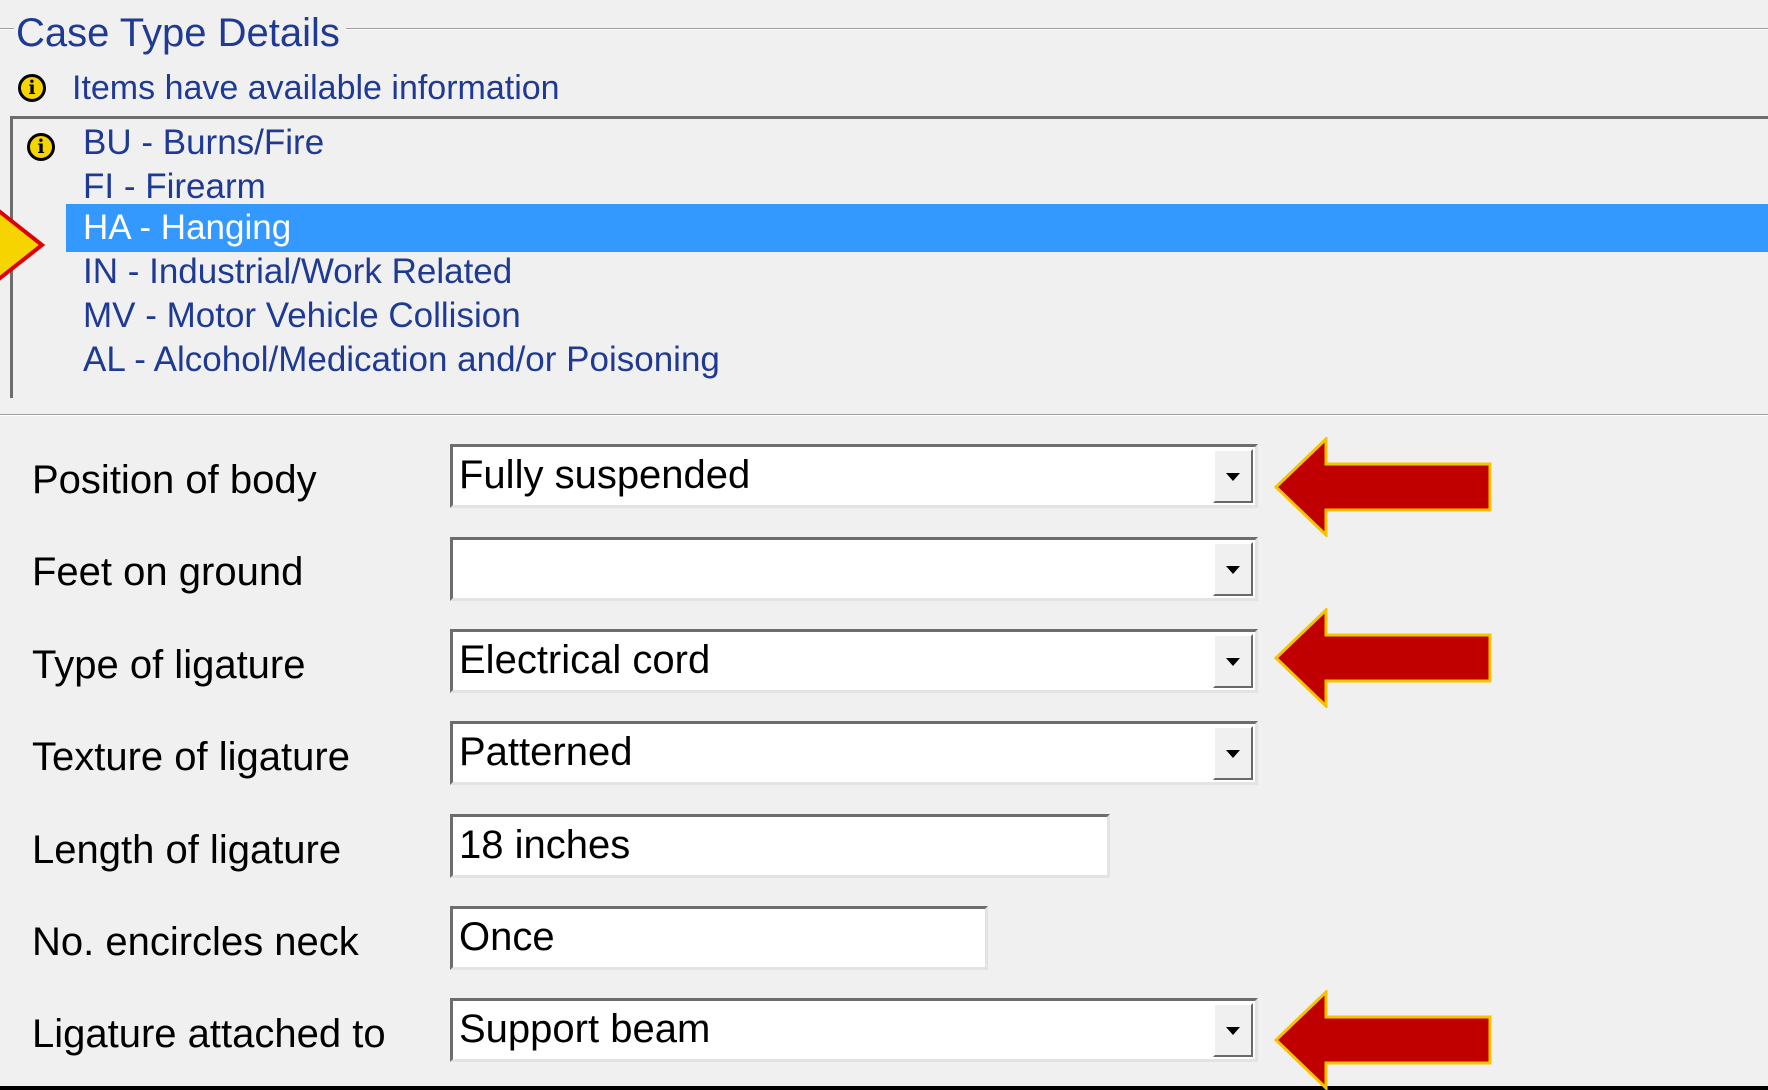 The height and width of the screenshot is (1090, 1768). I want to click on position-of-body-value: Fully suspended, so click(605, 475).